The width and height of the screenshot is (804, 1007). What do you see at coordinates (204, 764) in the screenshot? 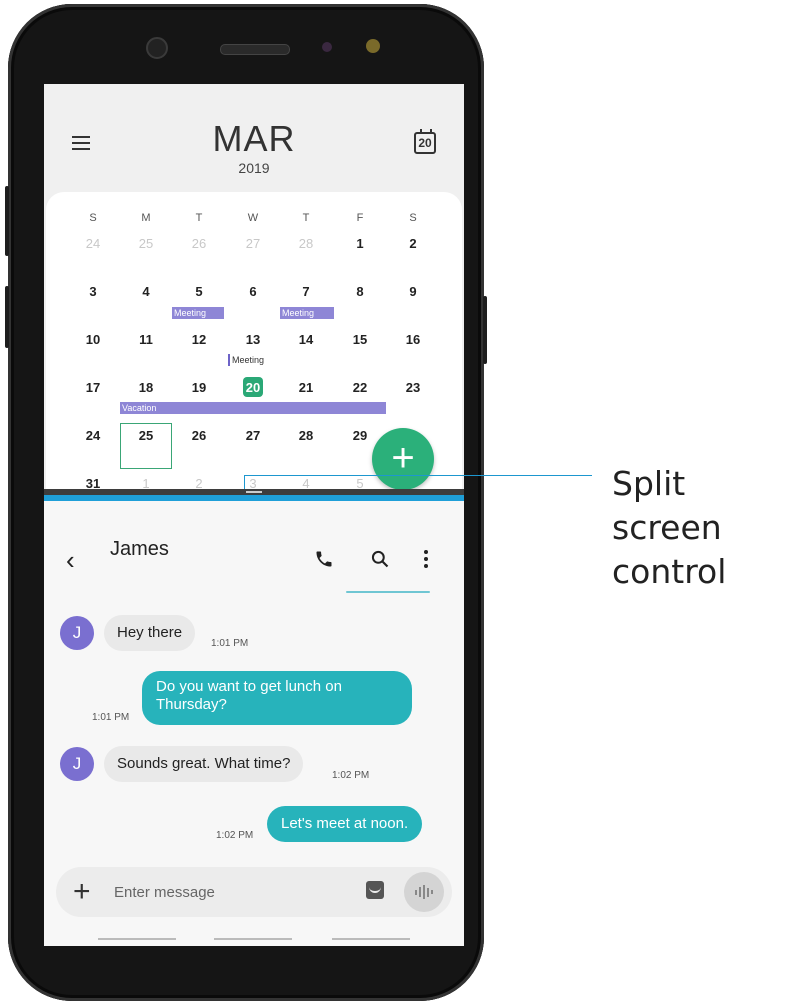
I see `message-incoming: Sounds great. What time?` at bounding box center [204, 764].